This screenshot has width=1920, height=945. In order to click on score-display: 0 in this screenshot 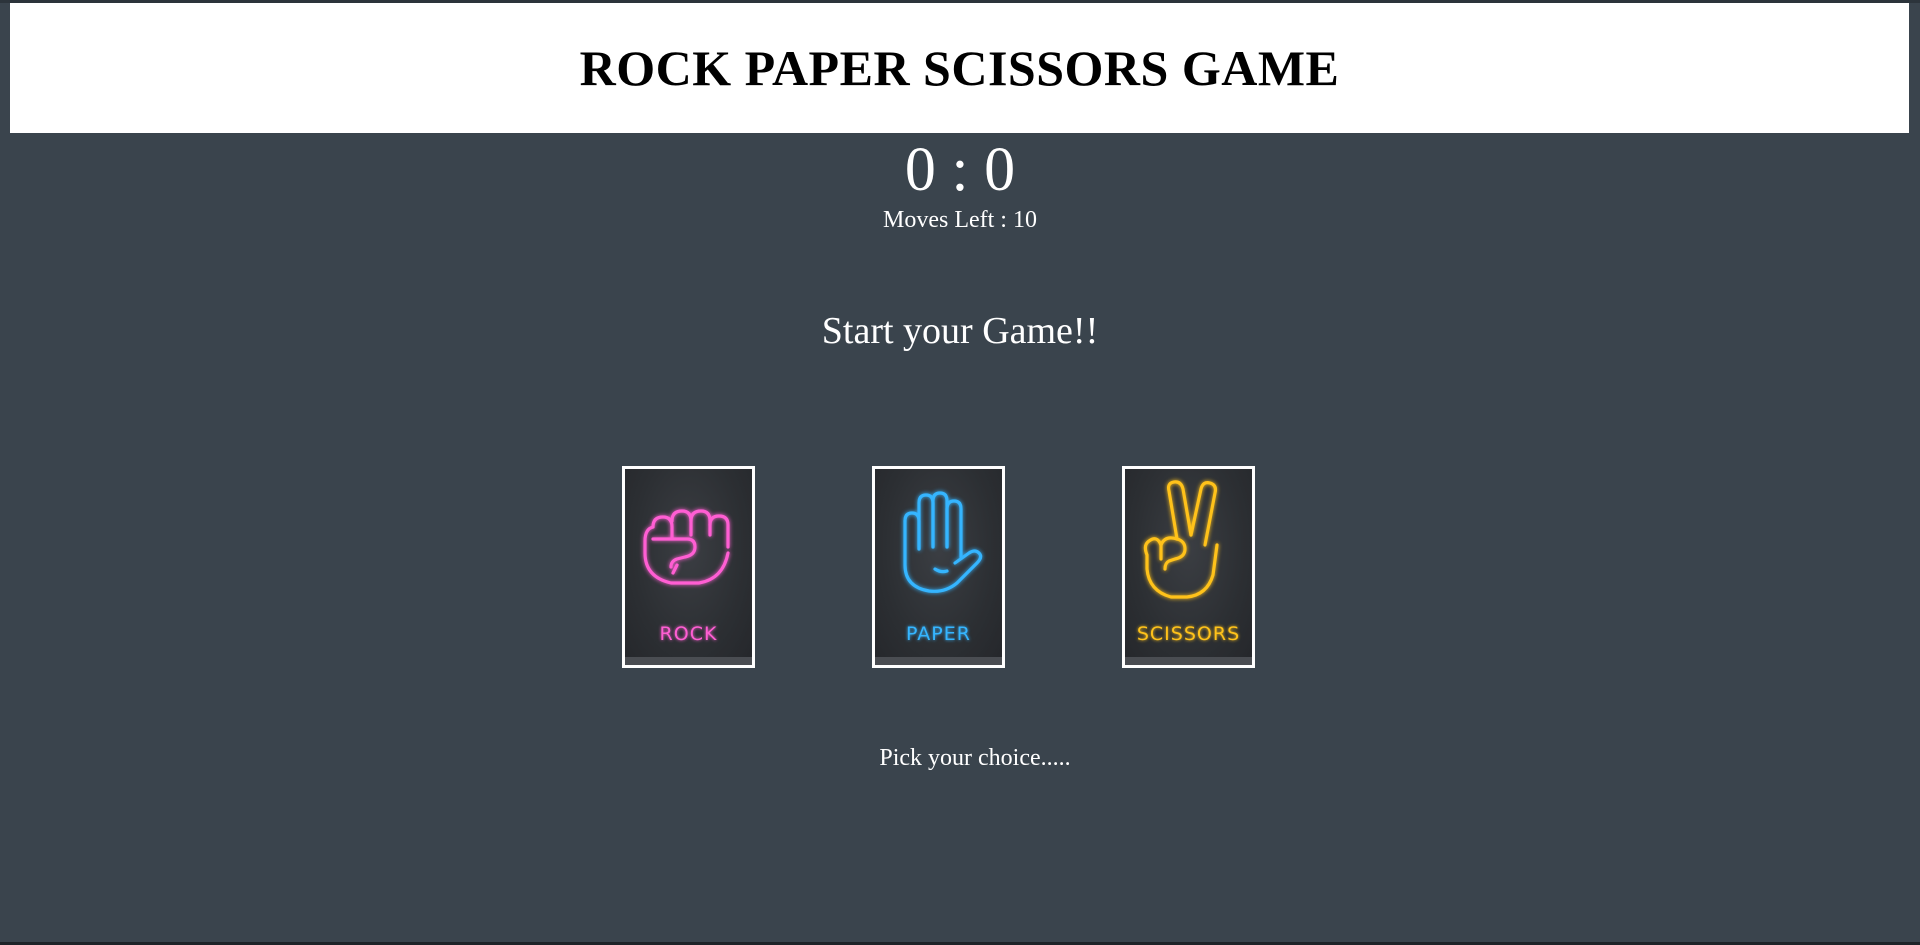, I will do `click(960, 170)`.